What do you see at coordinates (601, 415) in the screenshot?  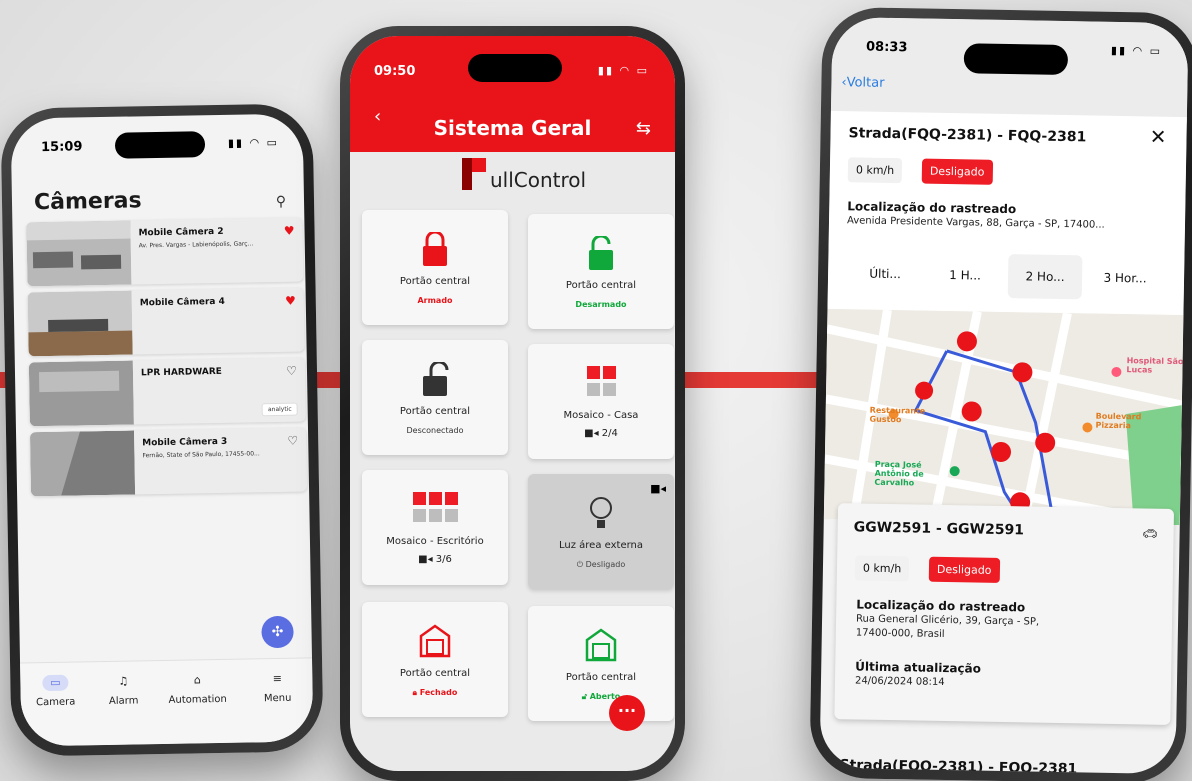 I see `tile-label: Mosaico - Casa` at bounding box center [601, 415].